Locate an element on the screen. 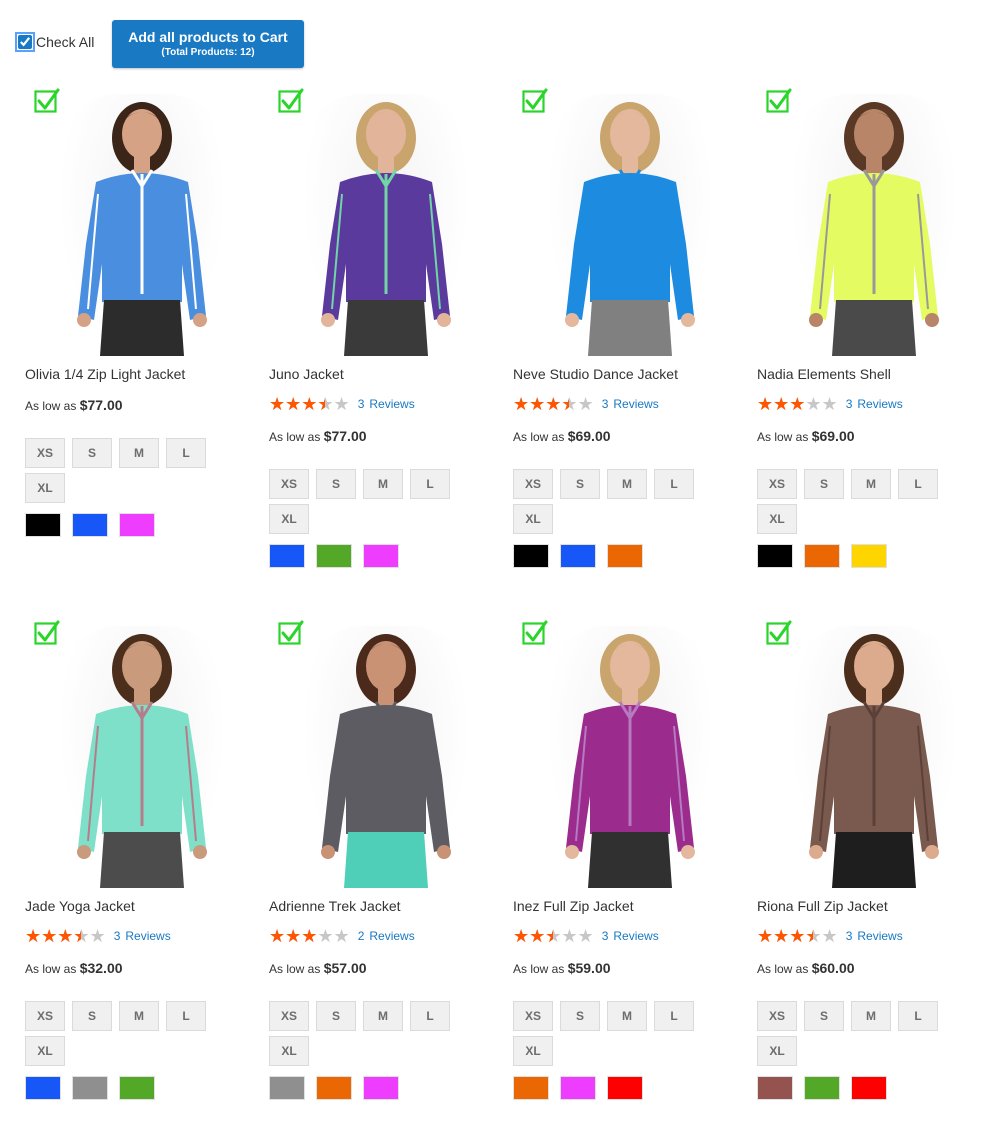 Image resolution: width=986 pixels, height=1148 pixels. product-name: Nadia Elements Shell is located at coordinates (824, 374).